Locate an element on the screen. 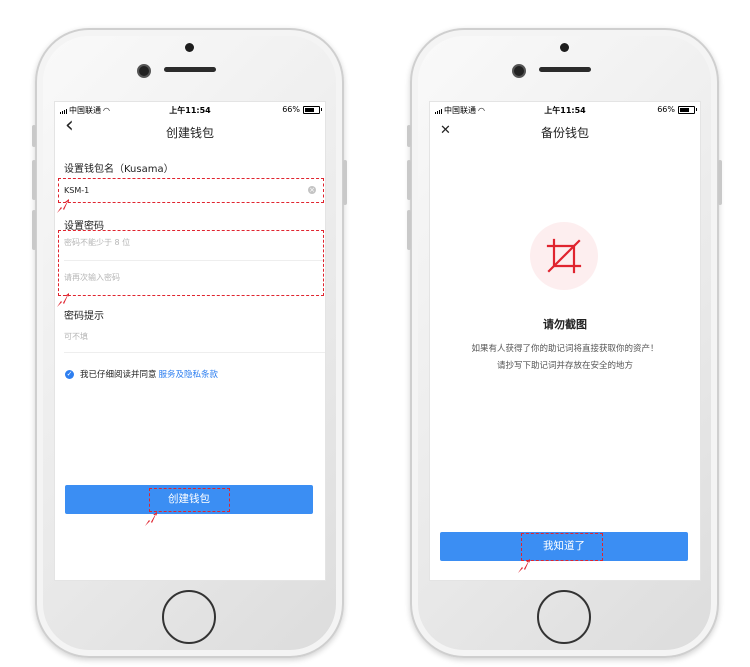  hint-label: 密码提示 is located at coordinates (84, 316).